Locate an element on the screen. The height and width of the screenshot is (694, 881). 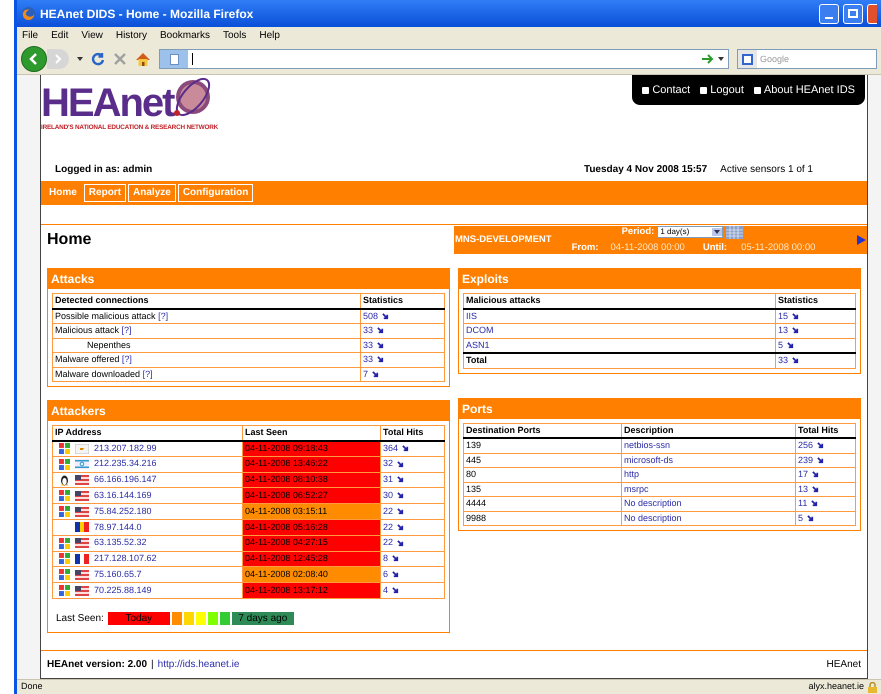
port-description-link: microsoft-ds is located at coordinates (649, 459).